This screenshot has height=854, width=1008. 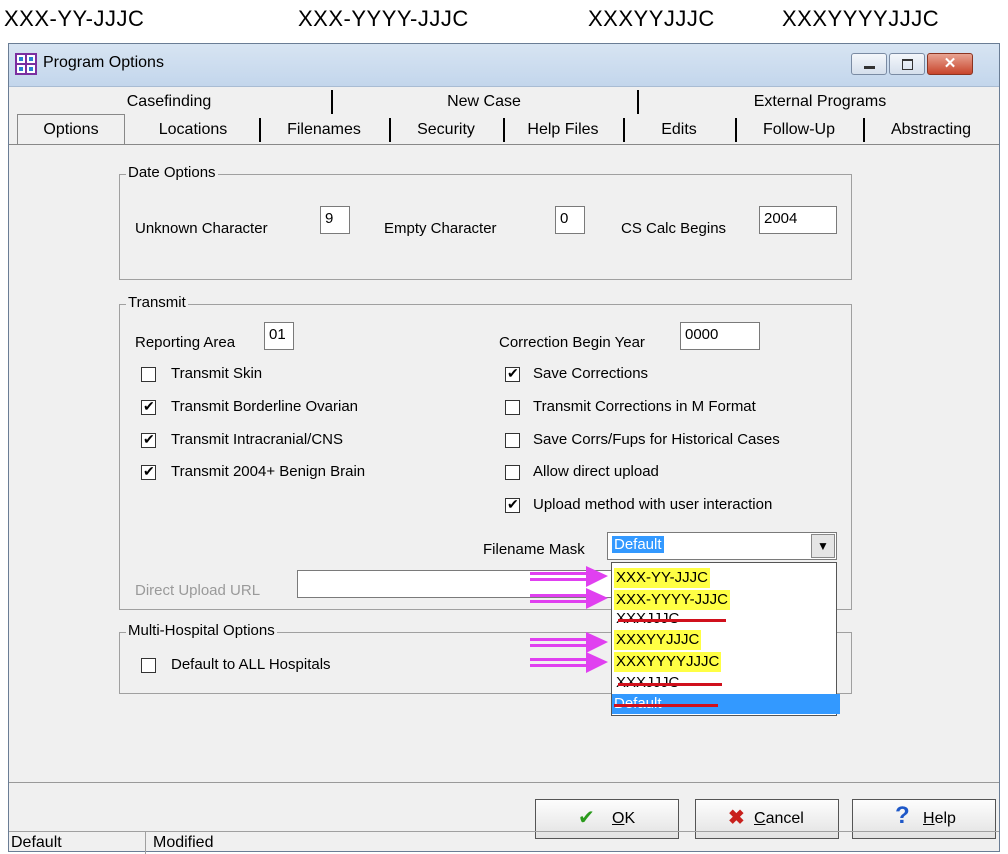 I want to click on unknown-character-input: 9, so click(x=335, y=220).